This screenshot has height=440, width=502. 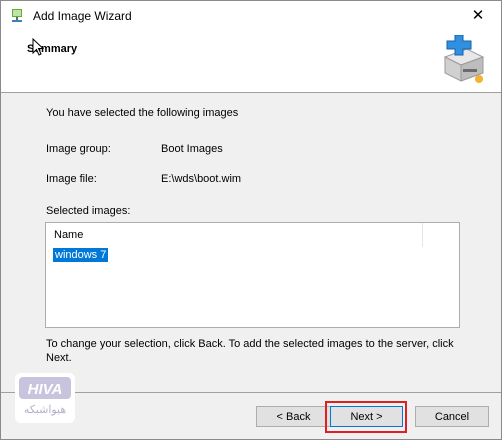 I want to click on title-bar: Add Image Wizard ✕, so click(x=251, y=16).